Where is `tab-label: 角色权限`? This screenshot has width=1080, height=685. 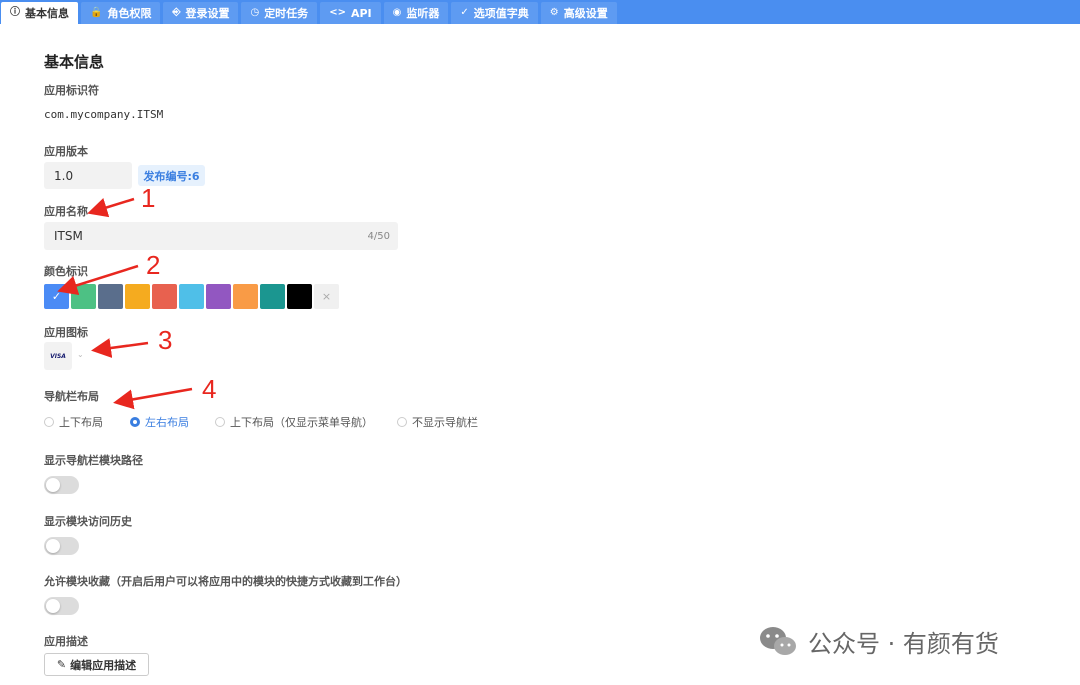
tab-label: 角色权限 is located at coordinates (129, 13).